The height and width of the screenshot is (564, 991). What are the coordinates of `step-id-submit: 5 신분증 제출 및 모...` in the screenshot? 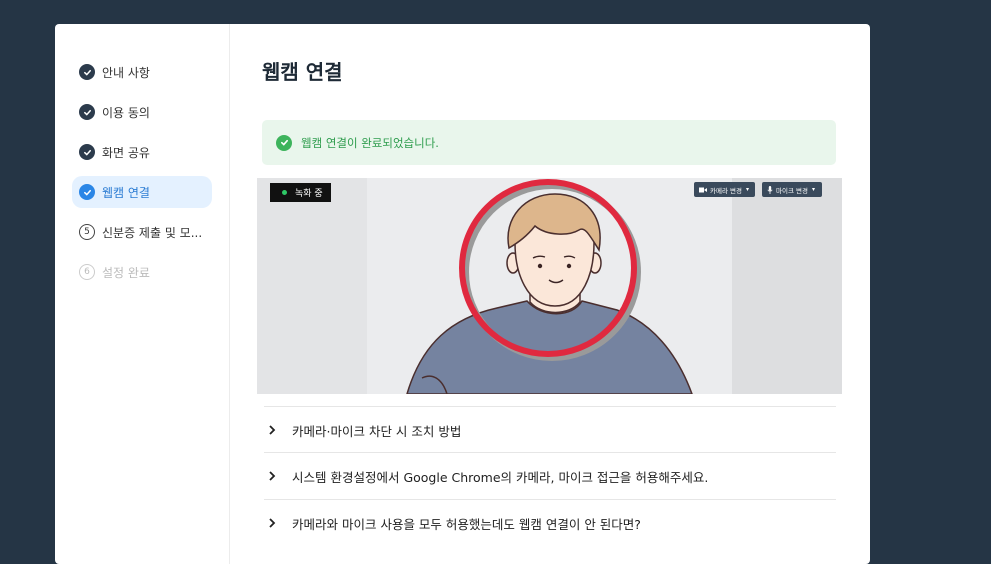 It's located at (142, 232).